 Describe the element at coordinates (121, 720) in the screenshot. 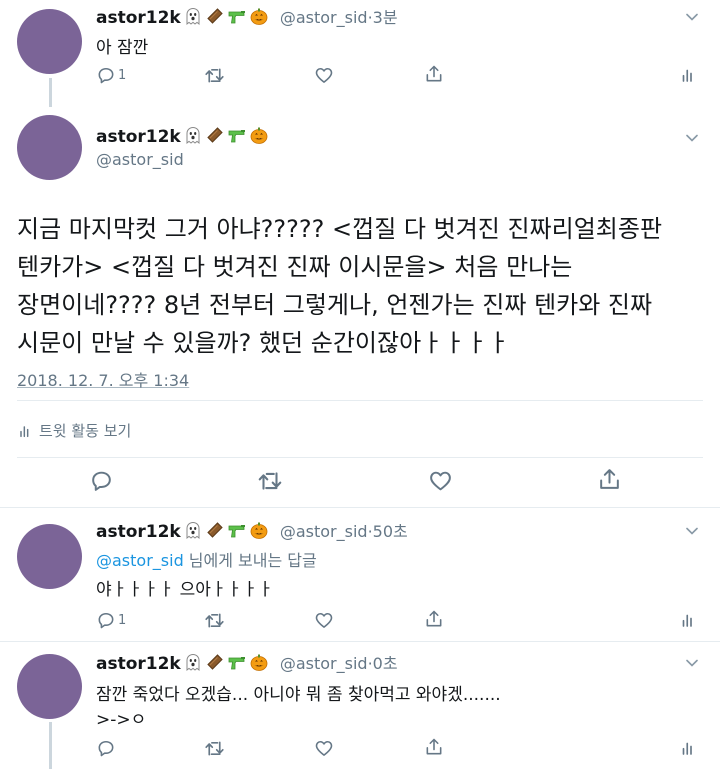

I see `tweet-text: >->ㅇ` at that location.